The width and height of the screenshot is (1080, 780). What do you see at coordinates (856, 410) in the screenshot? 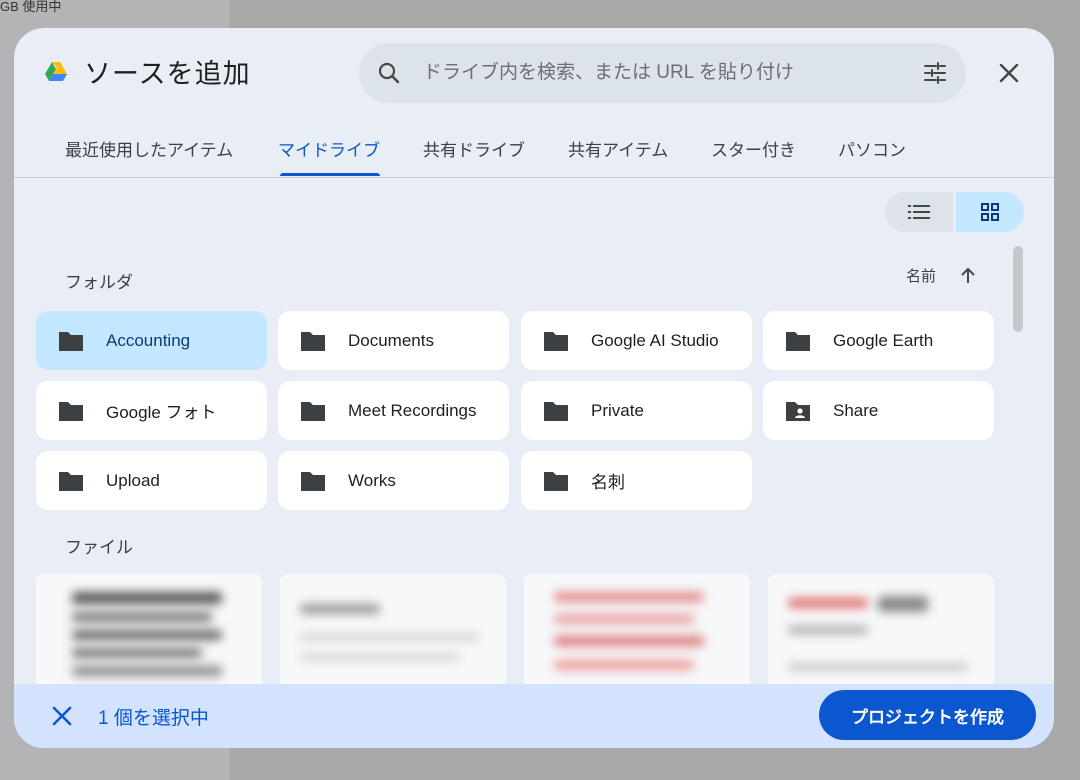
I see `folder-name: Share` at bounding box center [856, 410].